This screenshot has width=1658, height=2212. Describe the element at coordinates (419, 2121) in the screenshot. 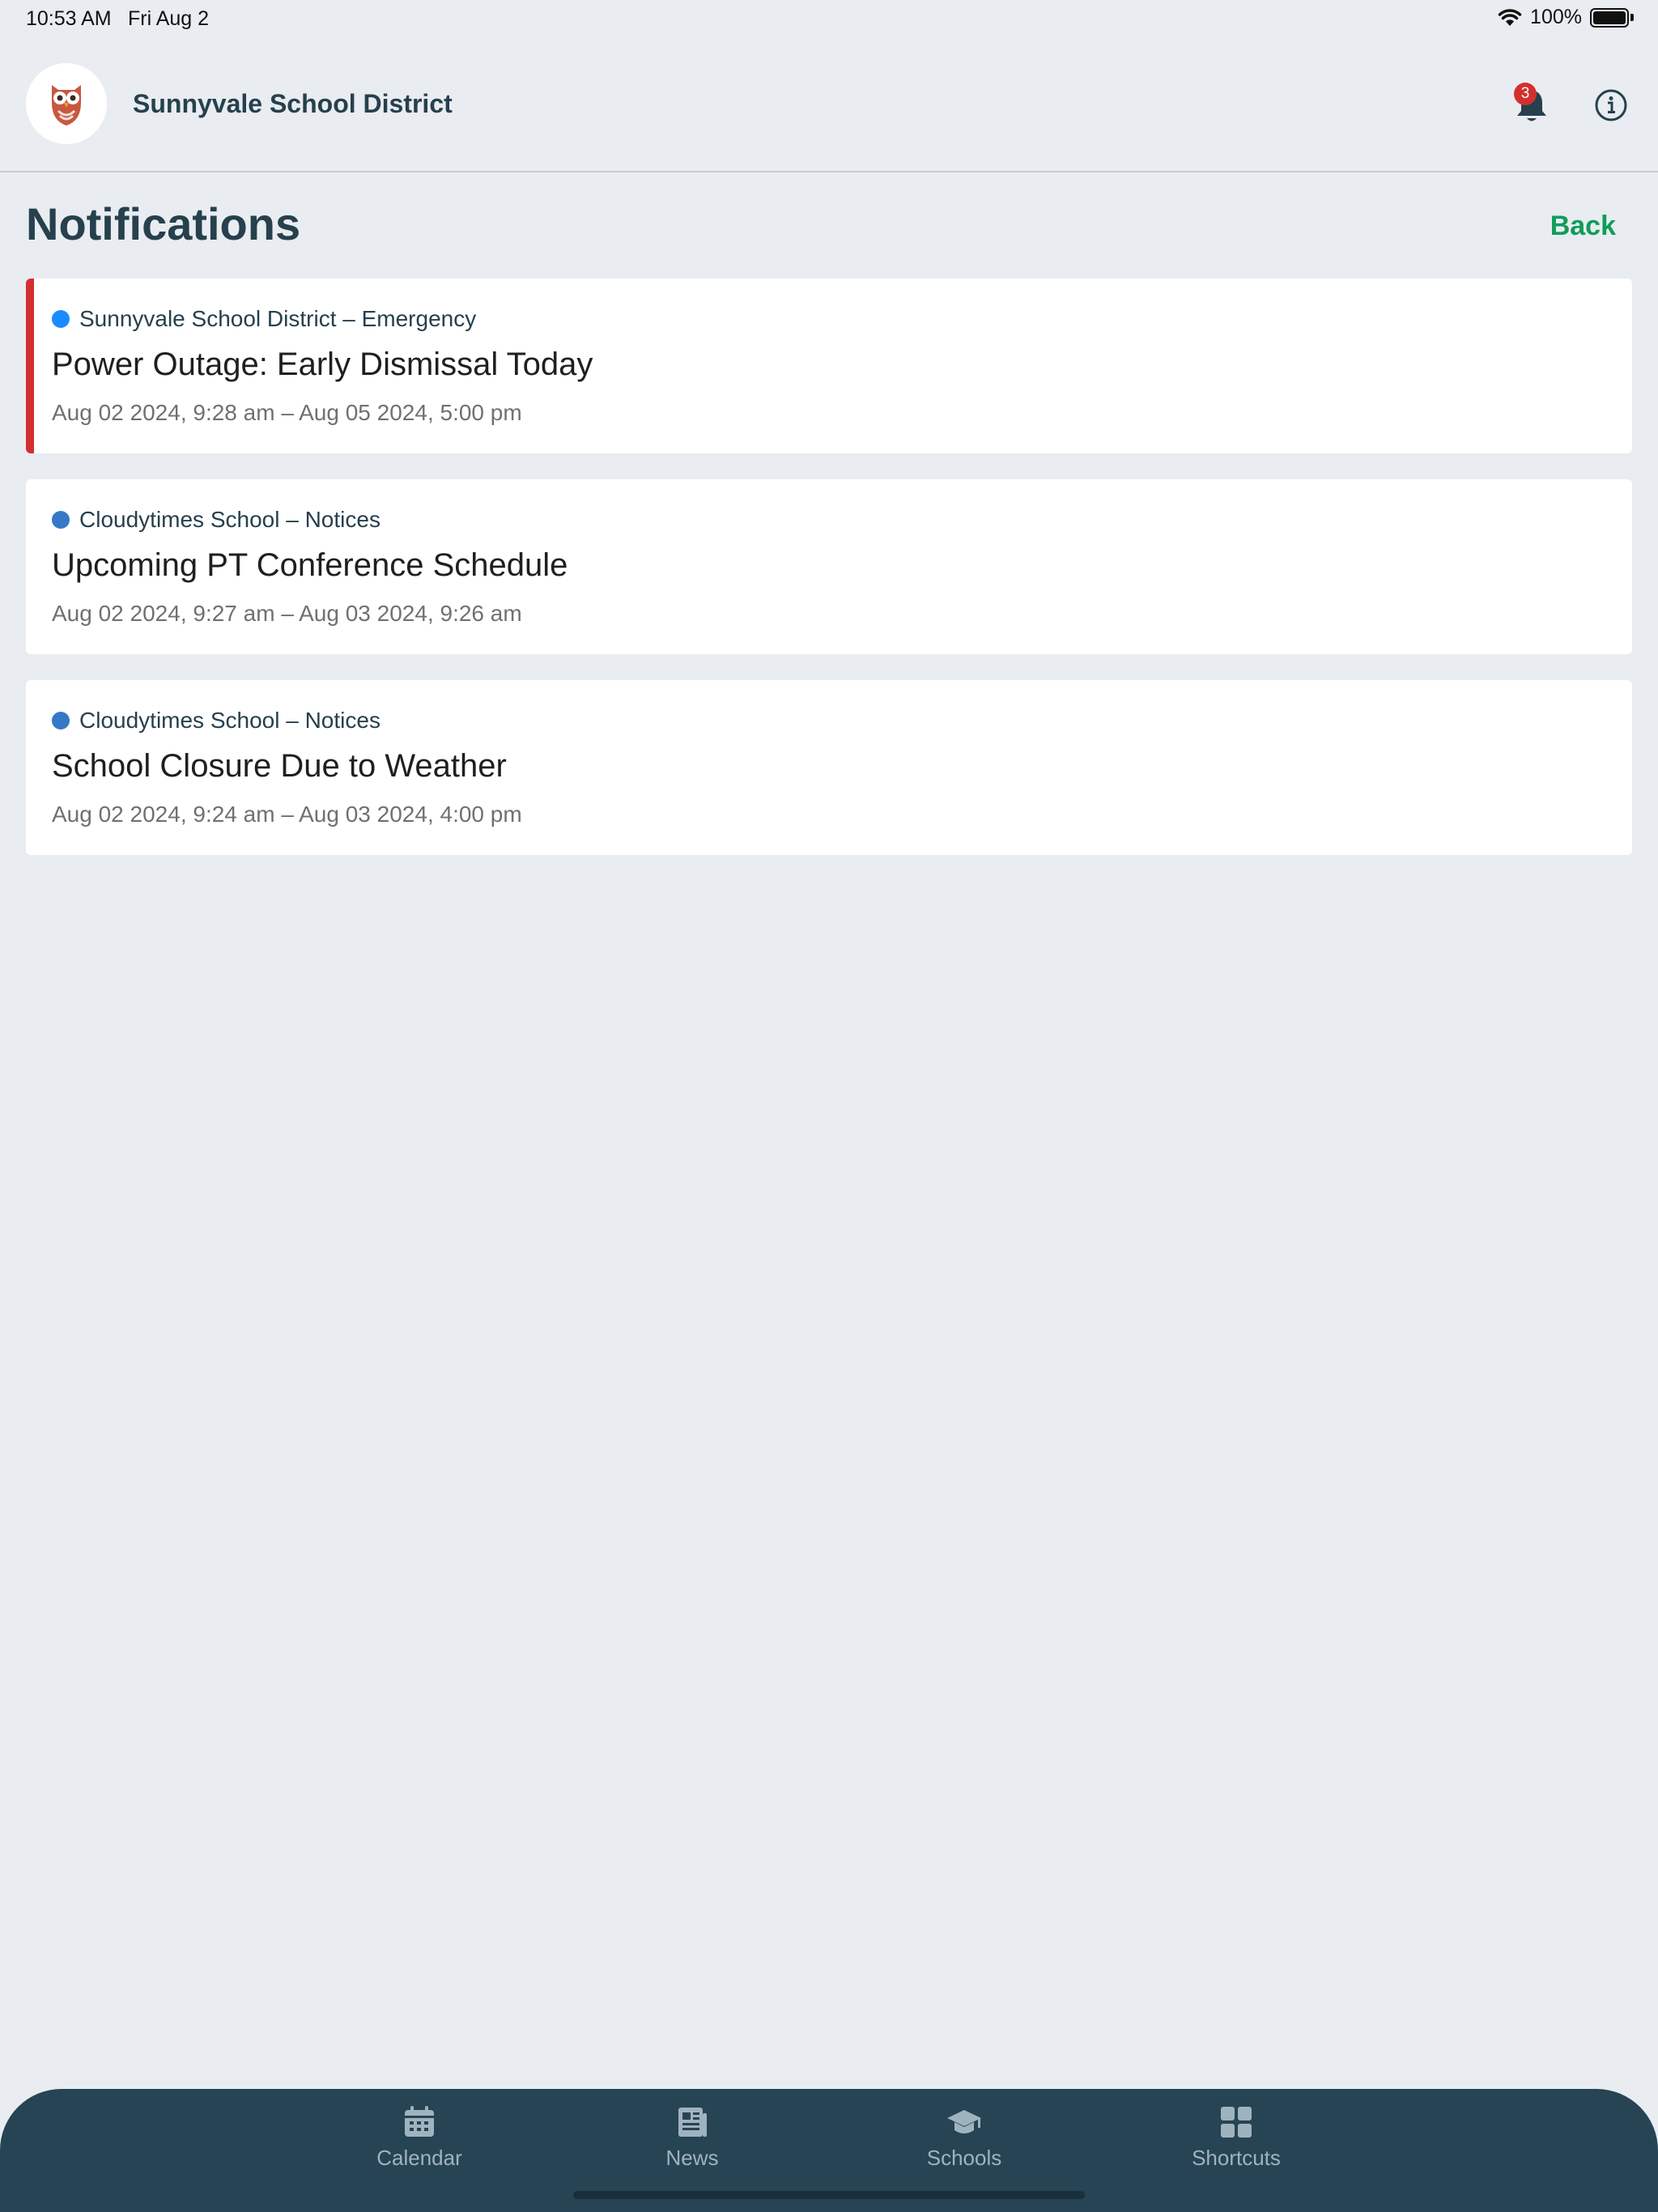

I see `calendar-icon` at that location.